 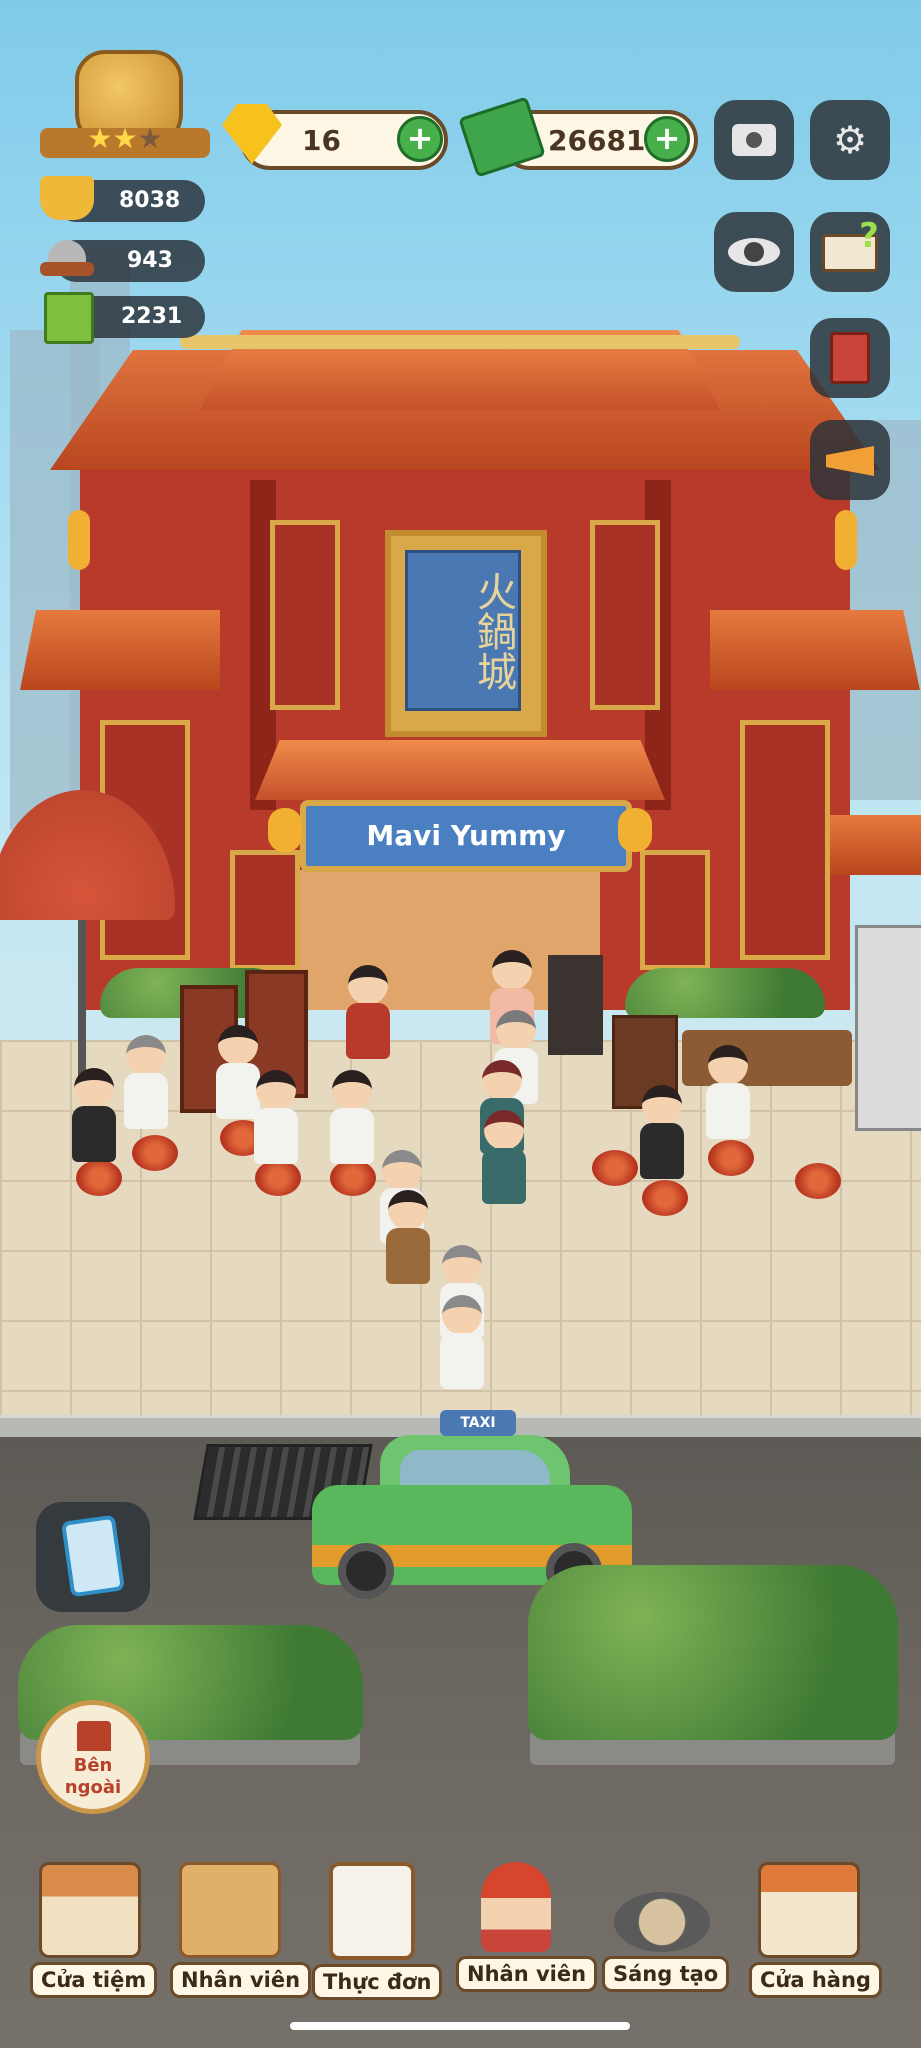 I want to click on megaphone-icon, so click(x=850, y=460).